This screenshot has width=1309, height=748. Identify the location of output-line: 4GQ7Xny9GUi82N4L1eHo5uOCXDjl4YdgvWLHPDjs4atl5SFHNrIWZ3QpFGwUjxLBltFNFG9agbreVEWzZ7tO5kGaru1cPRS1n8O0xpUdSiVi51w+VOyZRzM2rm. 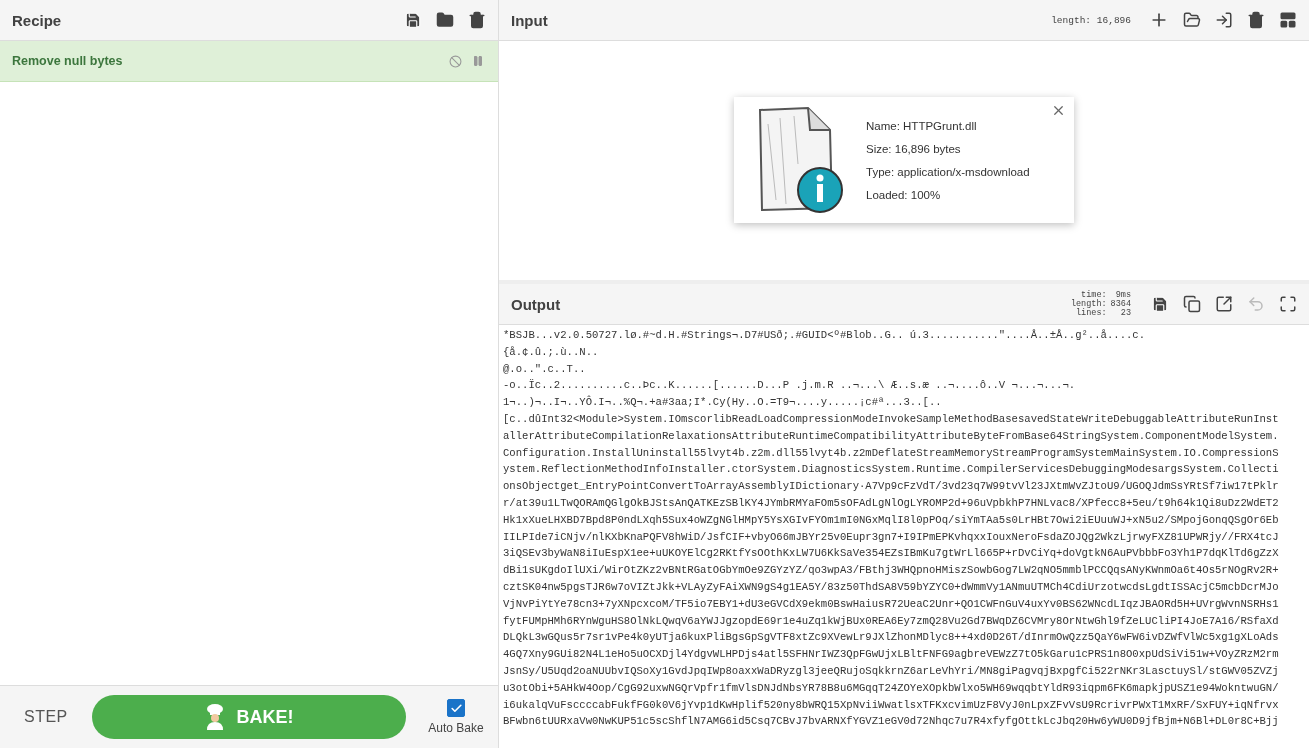
(891, 655).